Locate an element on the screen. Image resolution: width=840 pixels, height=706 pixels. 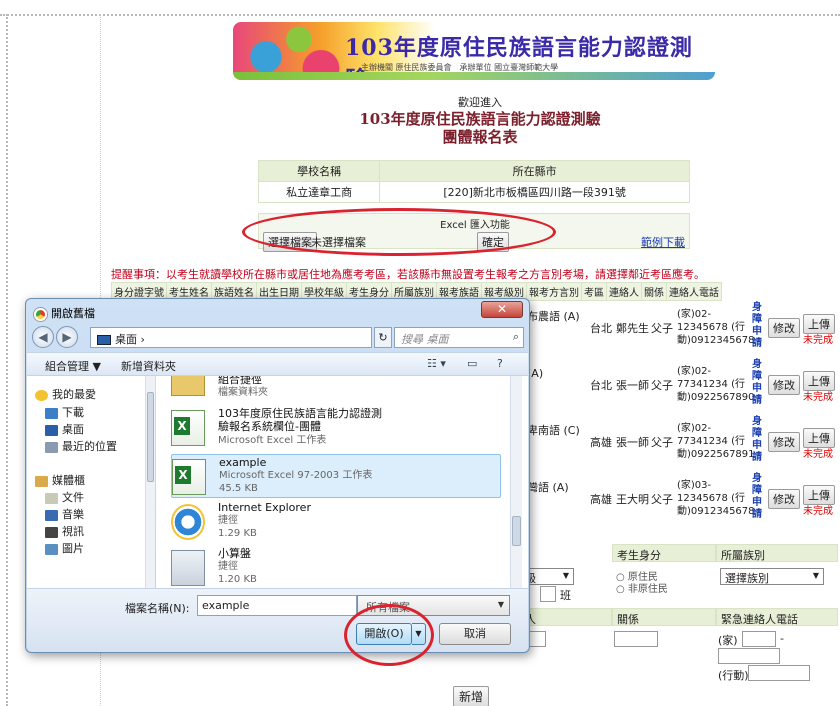
nav-desktop: 桌面 is located at coordinates (64, 429).